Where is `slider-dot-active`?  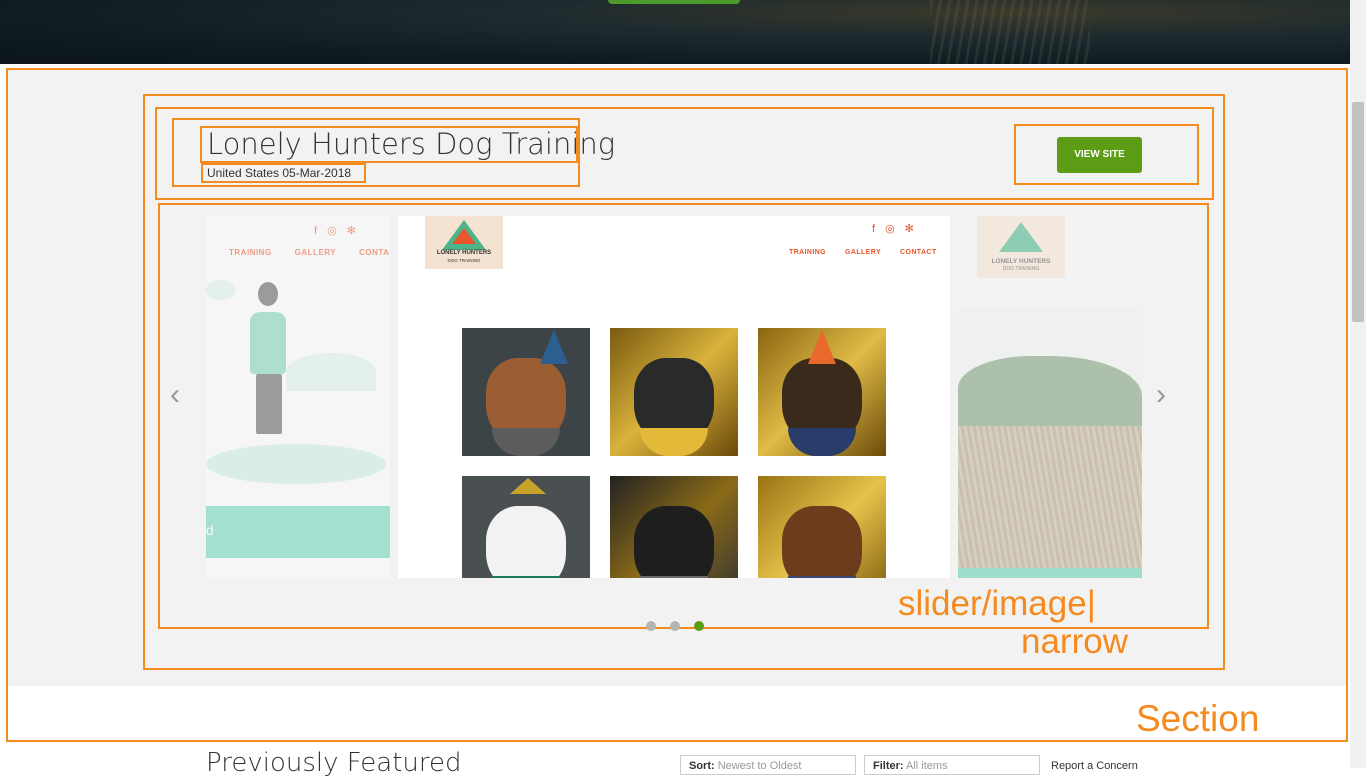
slider-dot-active is located at coordinates (699, 626).